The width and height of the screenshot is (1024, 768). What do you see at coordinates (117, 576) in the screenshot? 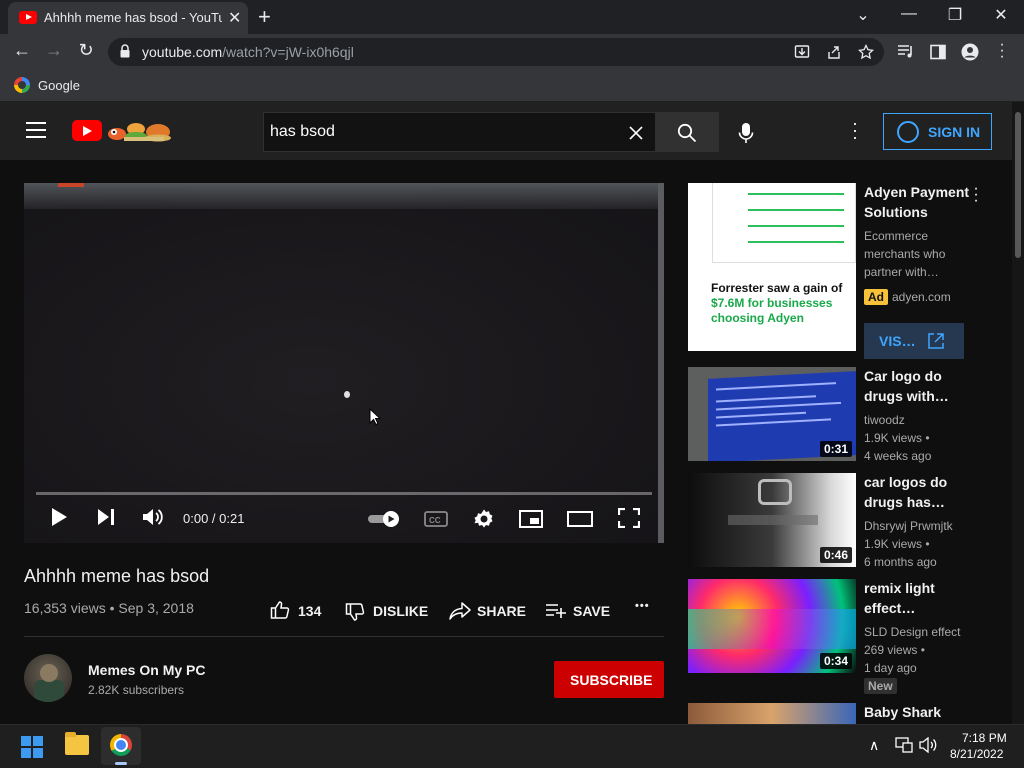
I see `video-title: Ahhhh meme has bsod` at bounding box center [117, 576].